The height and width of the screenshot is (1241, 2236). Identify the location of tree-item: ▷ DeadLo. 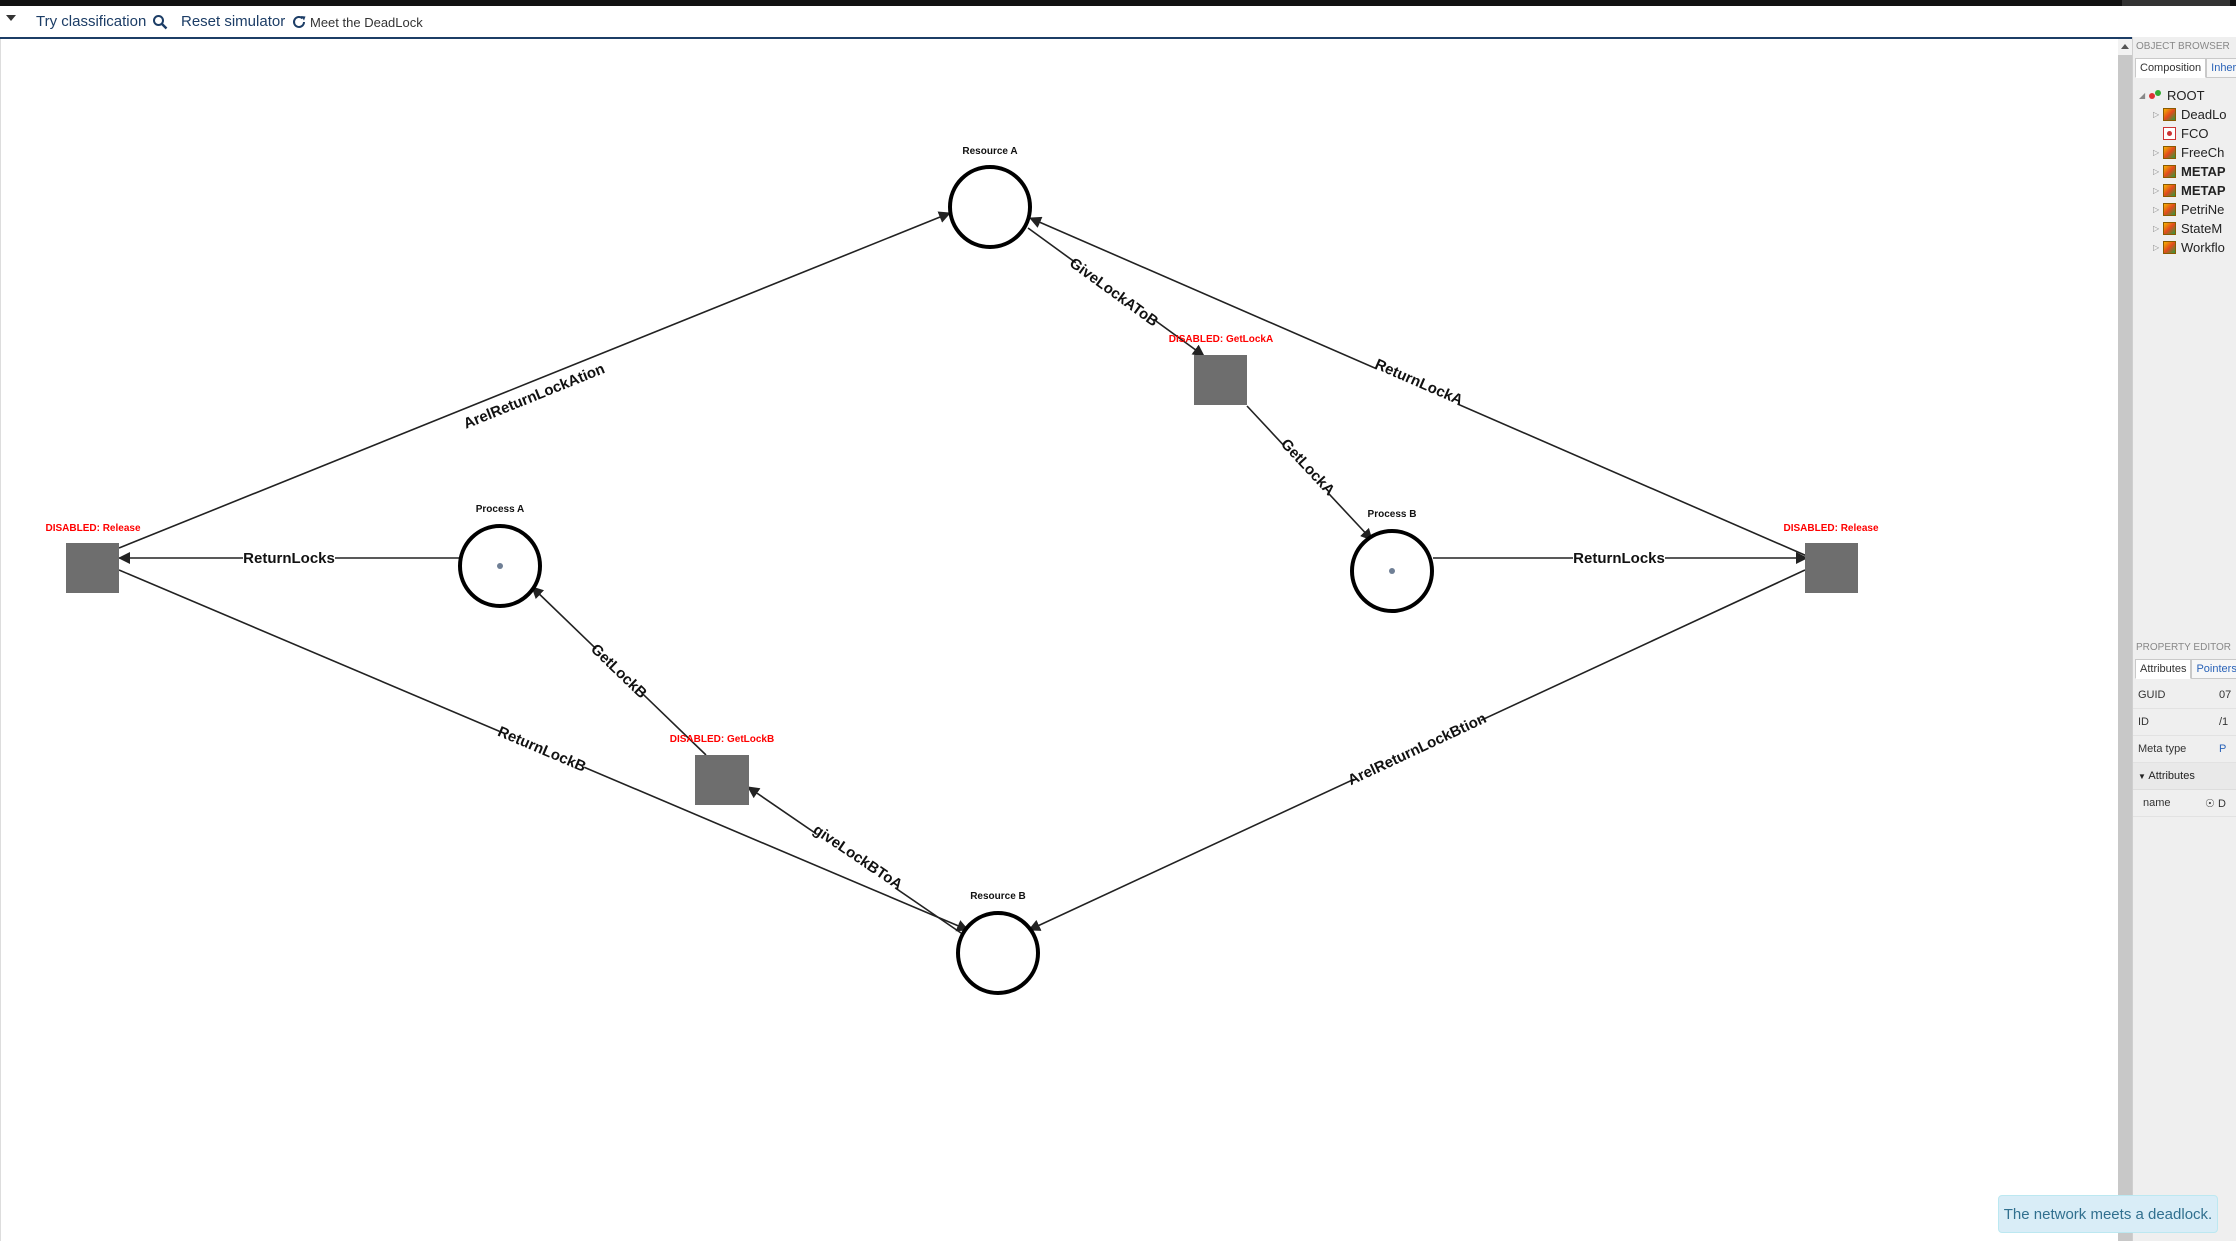
(2187, 114).